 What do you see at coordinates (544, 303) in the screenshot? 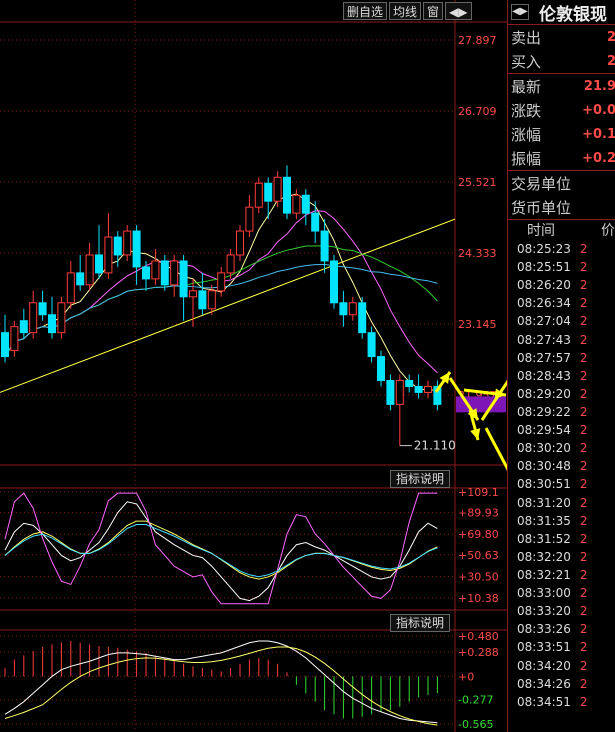
I see `tick-time: 08:26:34` at bounding box center [544, 303].